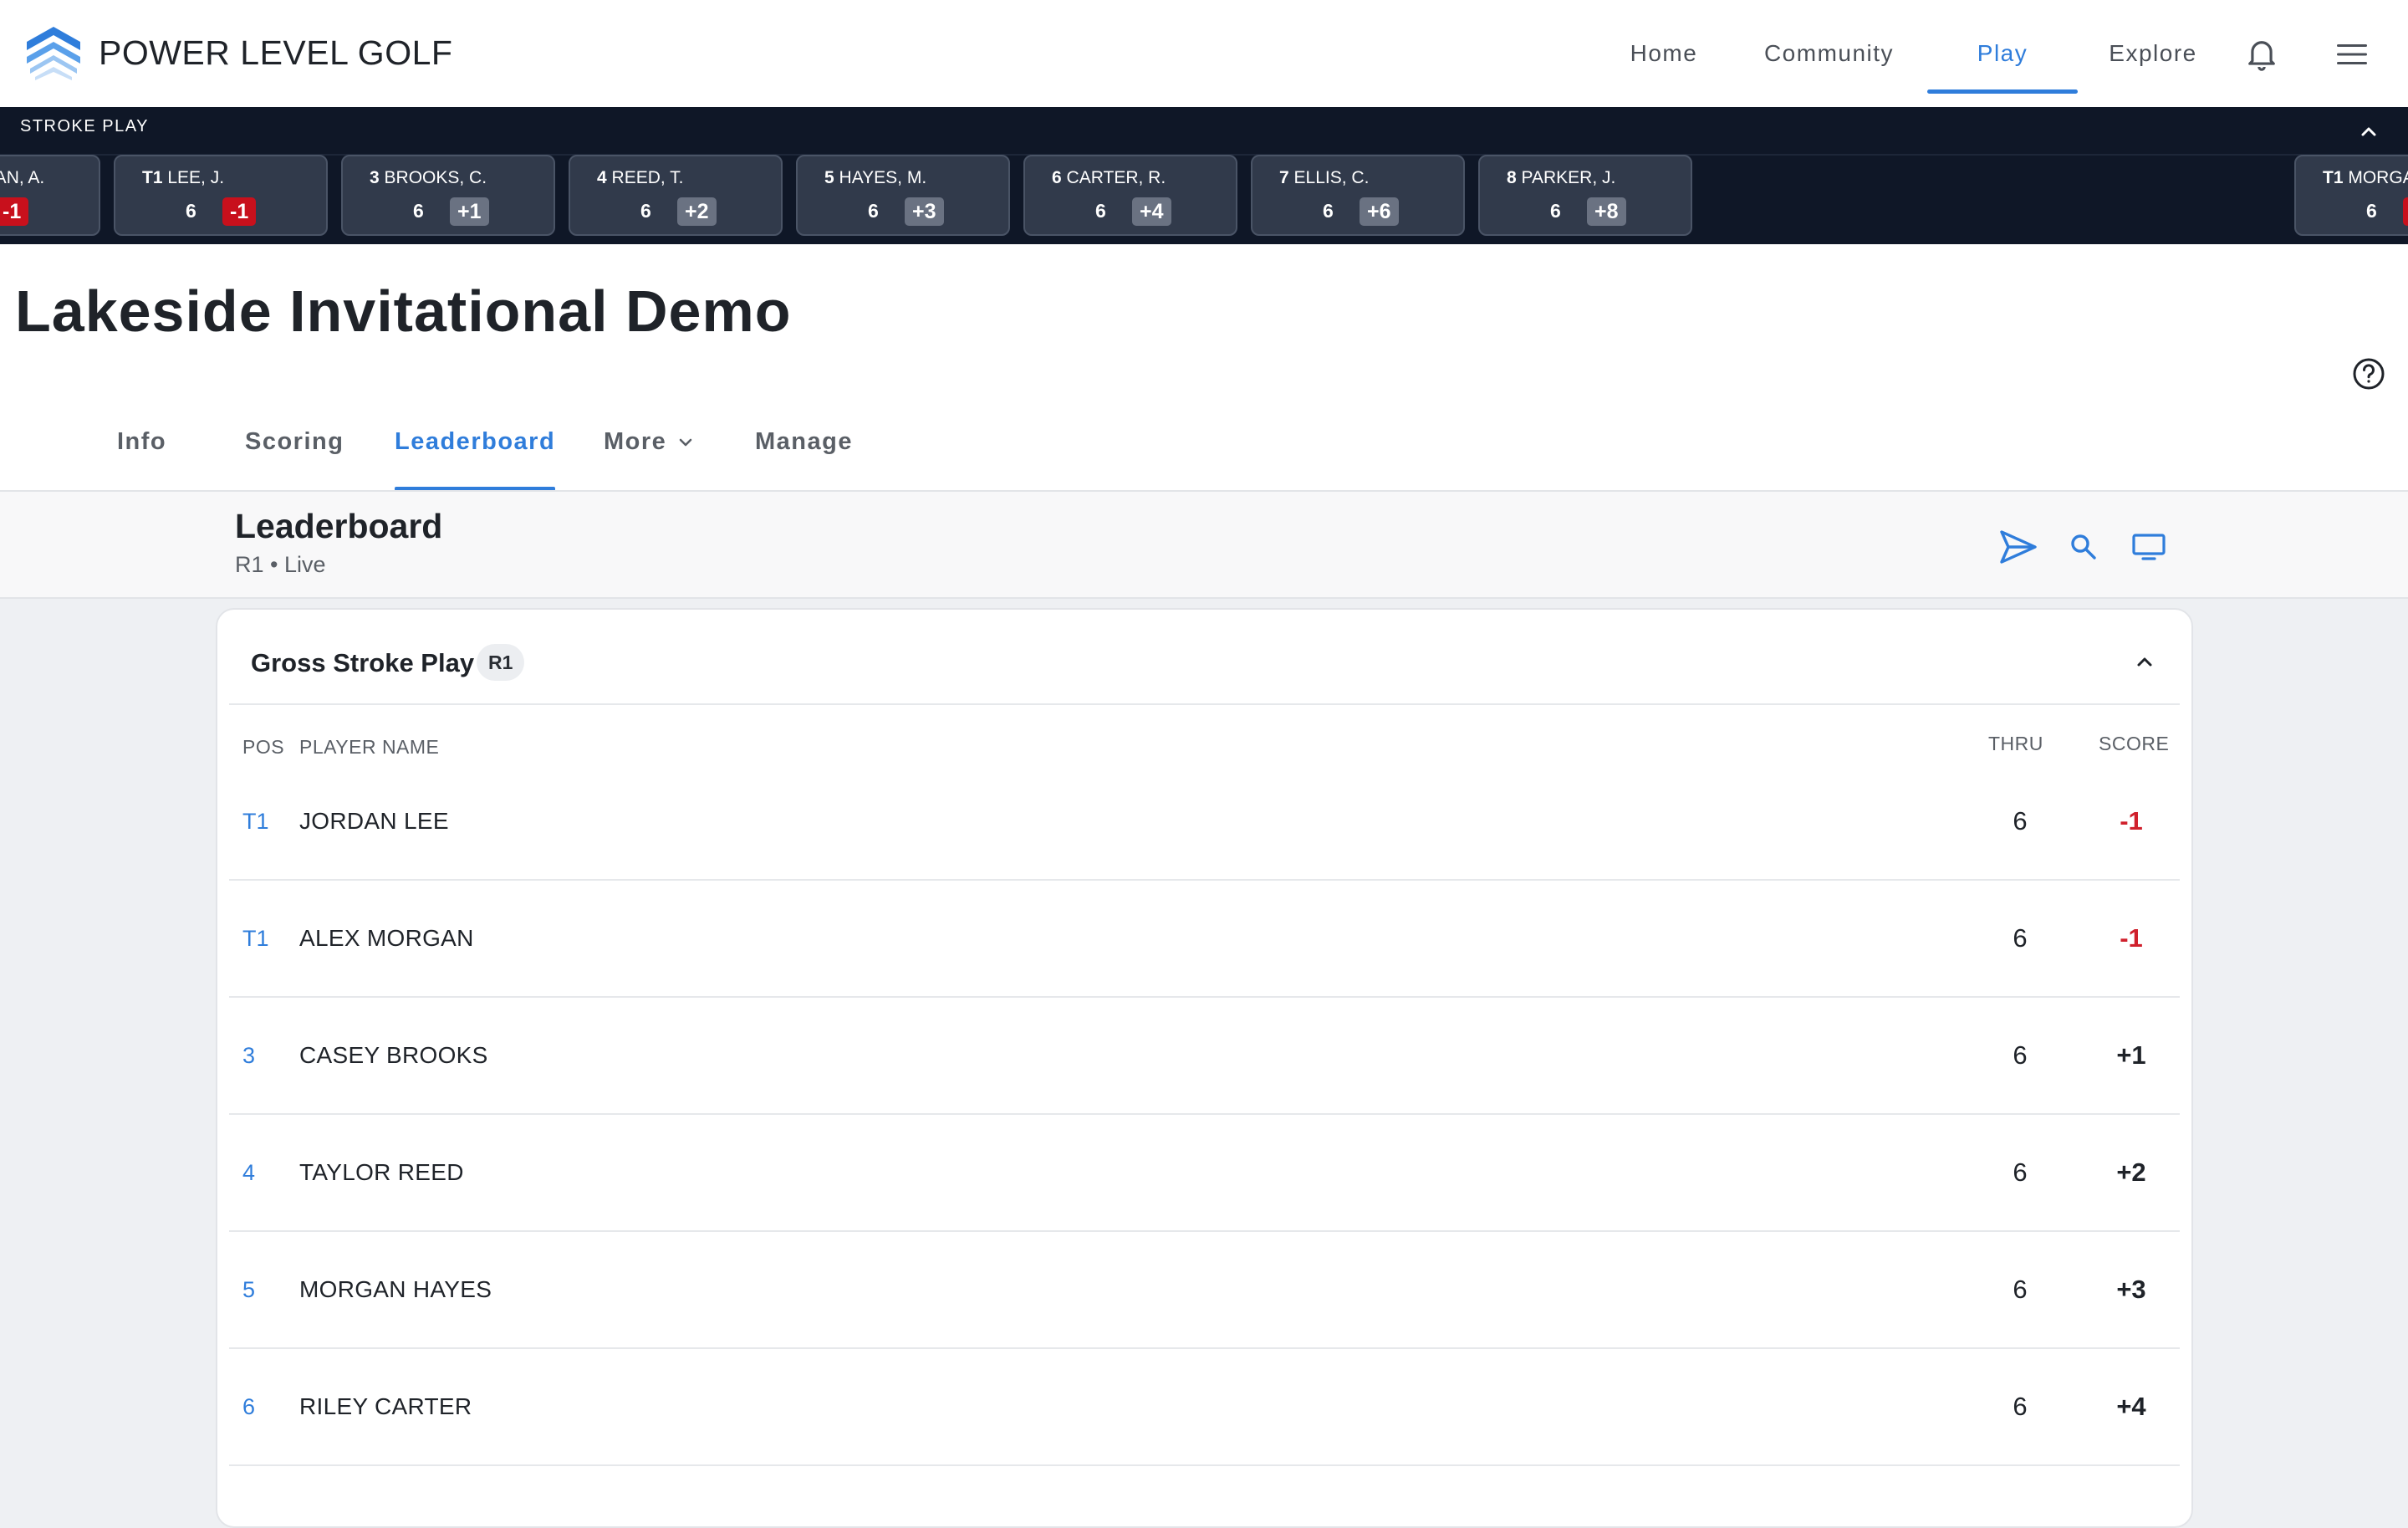 This screenshot has width=2408, height=1528. I want to click on ticker-card-name: MORGAN, A., so click(23, 178).